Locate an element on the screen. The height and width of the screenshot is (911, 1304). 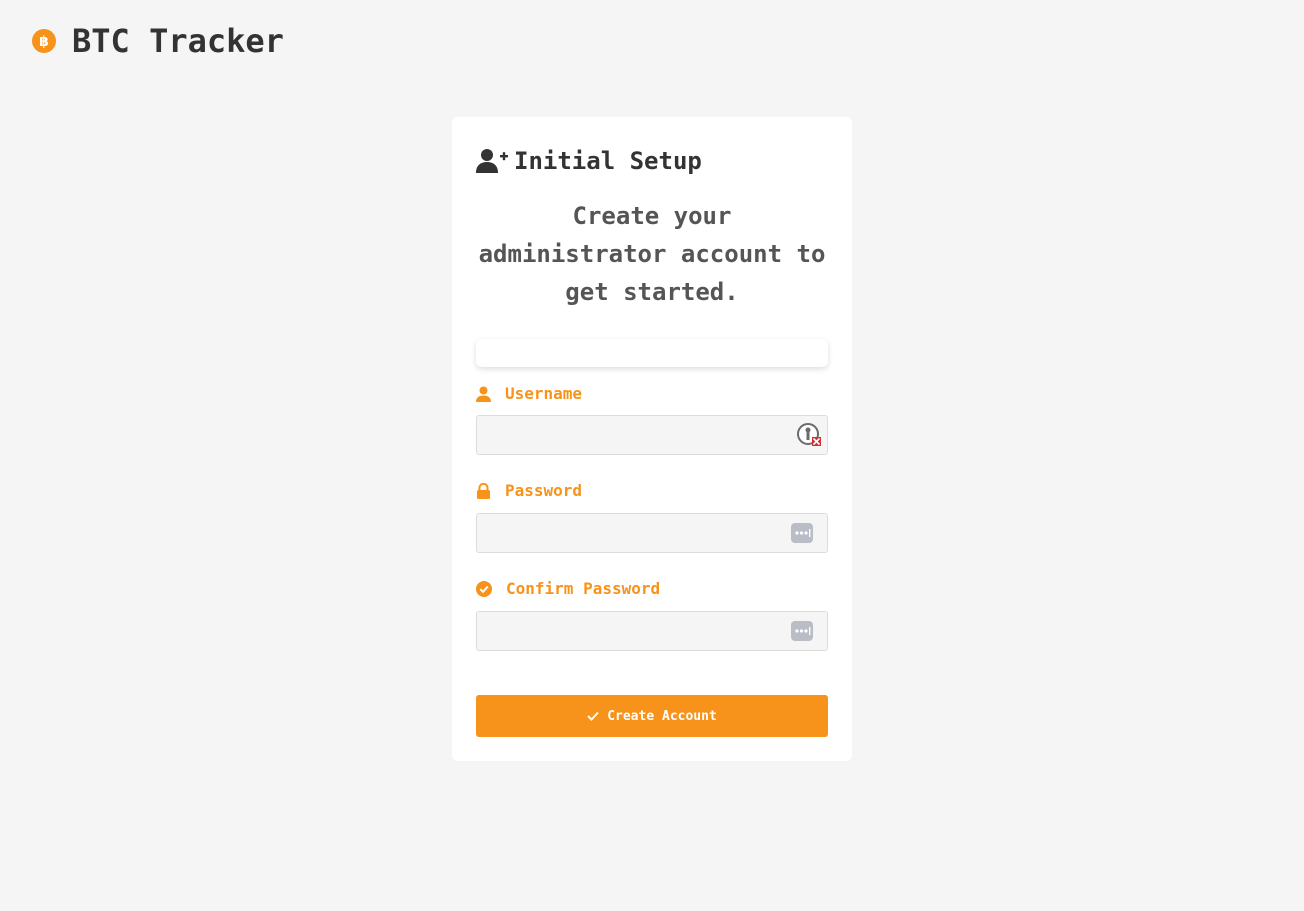
app-title: BTC Tracker is located at coordinates (178, 41).